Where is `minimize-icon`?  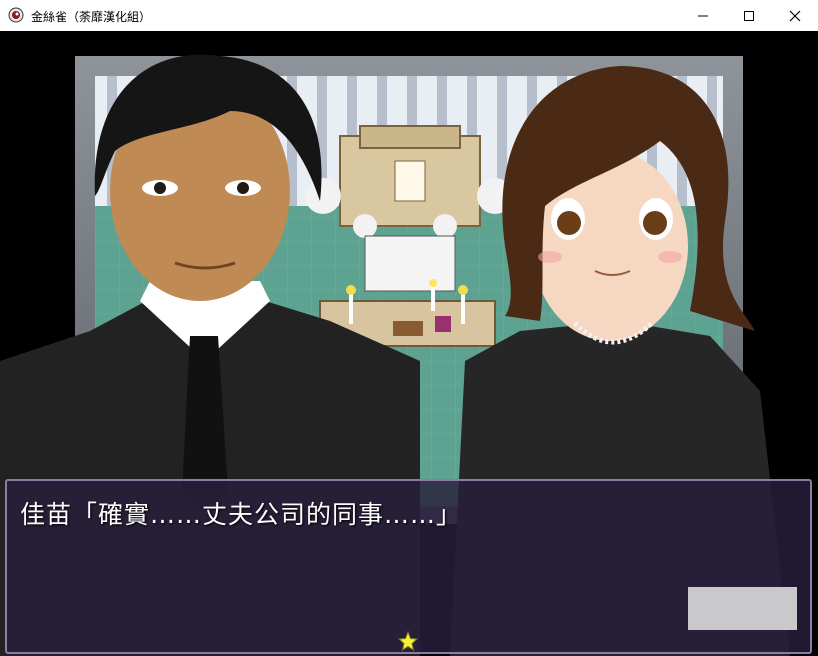 minimize-icon is located at coordinates (703, 15).